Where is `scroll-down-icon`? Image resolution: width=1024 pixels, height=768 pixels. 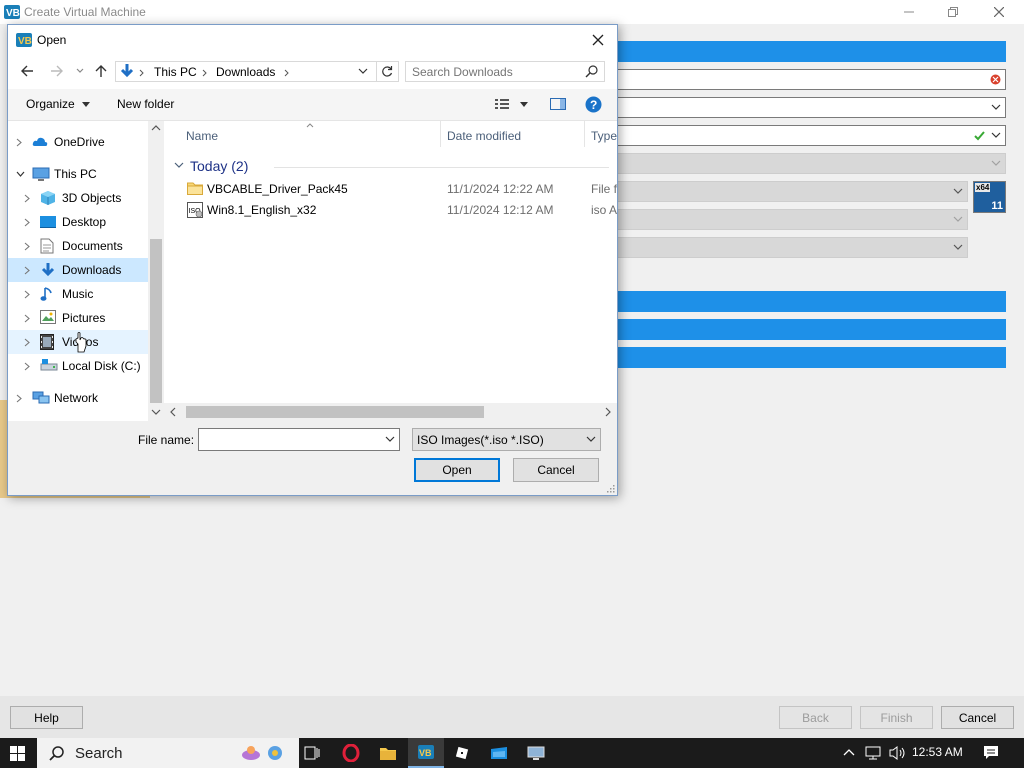
scroll-down-icon is located at coordinates (156, 412).